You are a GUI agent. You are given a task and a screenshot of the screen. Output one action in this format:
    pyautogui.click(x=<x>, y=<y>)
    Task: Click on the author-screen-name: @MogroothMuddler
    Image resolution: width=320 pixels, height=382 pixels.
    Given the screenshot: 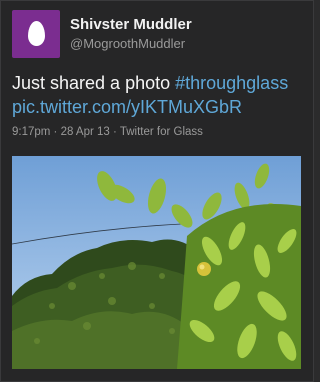 What is the action you would take?
    pyautogui.click(x=127, y=43)
    